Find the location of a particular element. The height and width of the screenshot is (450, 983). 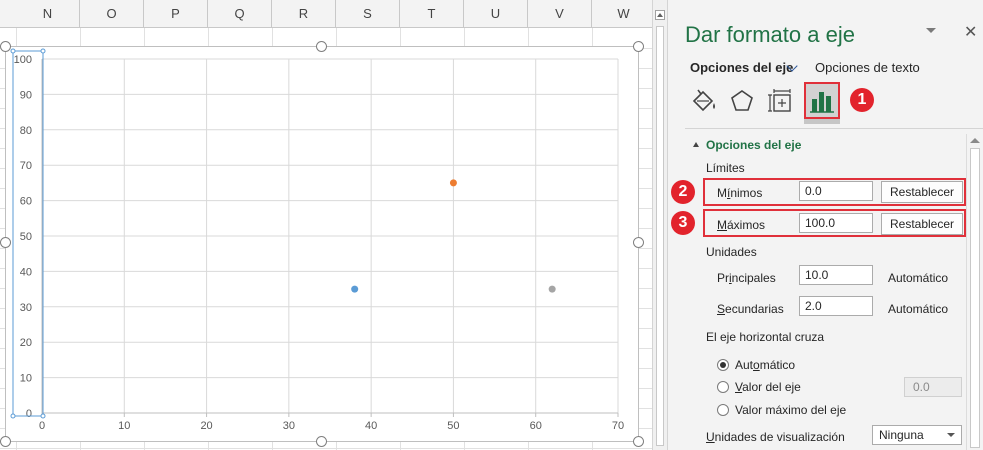

step-badge-2: 2 is located at coordinates (683, 192).